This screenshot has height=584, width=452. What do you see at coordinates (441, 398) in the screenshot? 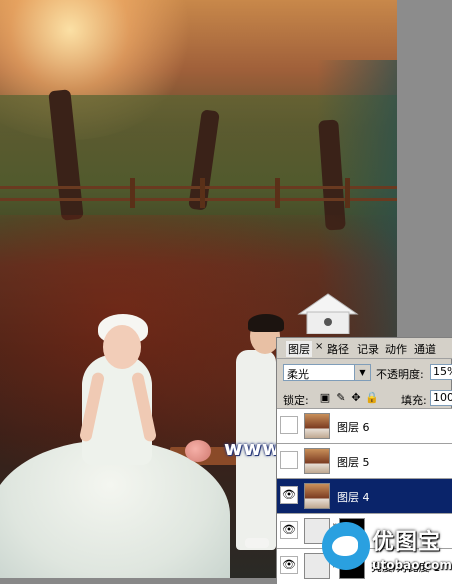
I see `fill-field: 100%` at bounding box center [441, 398].